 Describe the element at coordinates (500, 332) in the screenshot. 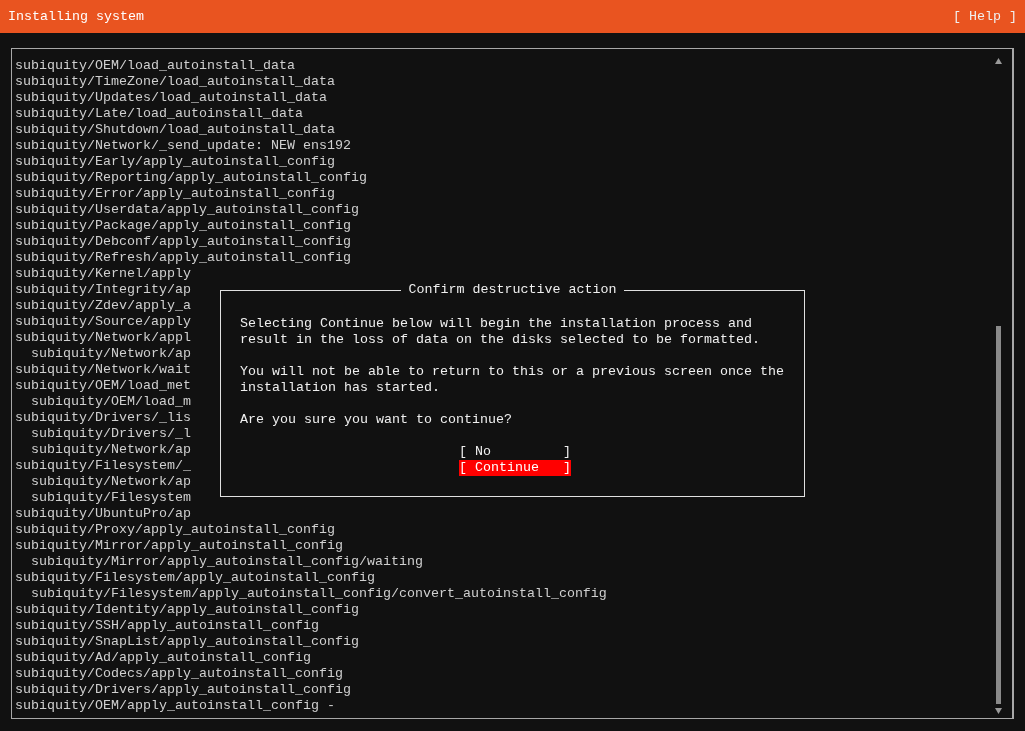

I see `dialog-text: Selecting Continue below will begin the installation process and result in the loss of data on the disks selected to be formatted.` at that location.